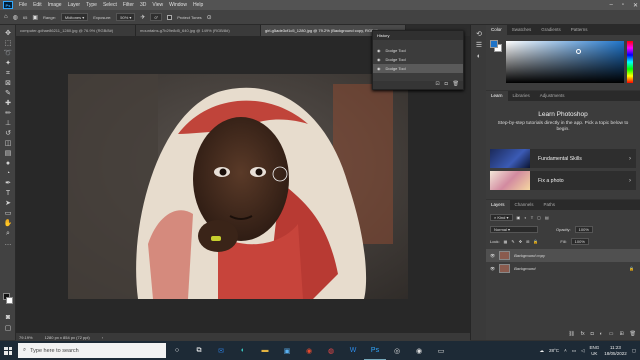 Image resolution: width=640 pixels, height=360 pixels. Describe the element at coordinates (177, 350) in the screenshot. I see `cortana-icon: ○` at that location.